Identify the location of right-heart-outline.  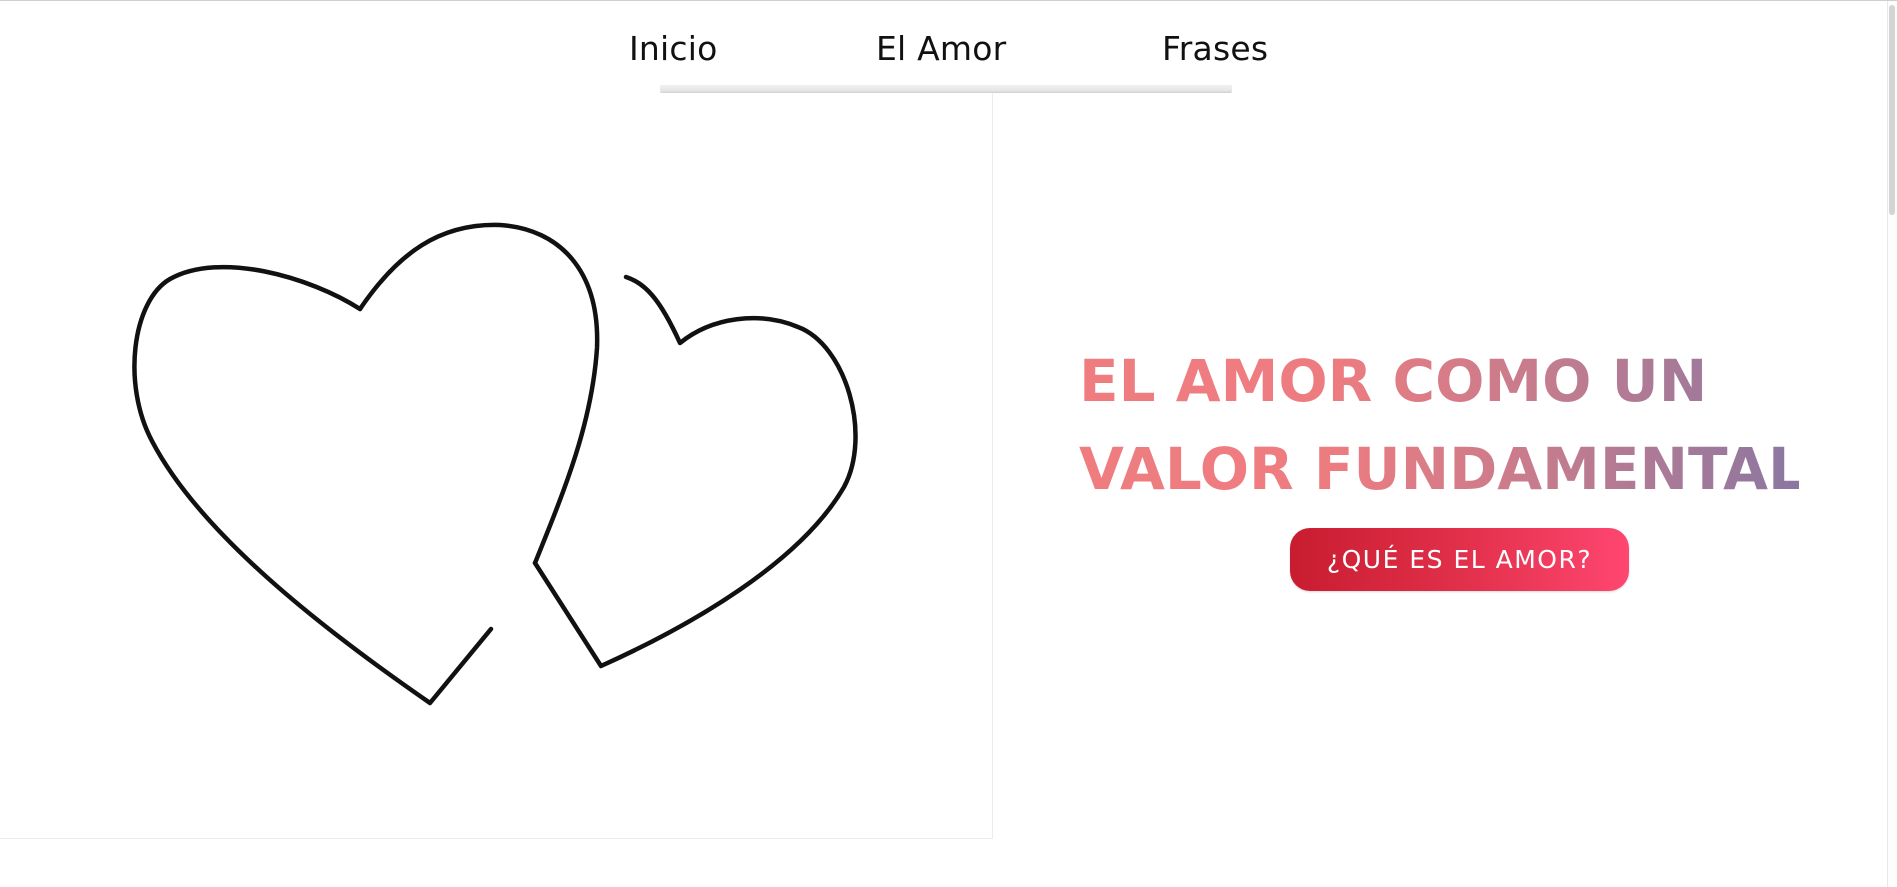
(695, 471).